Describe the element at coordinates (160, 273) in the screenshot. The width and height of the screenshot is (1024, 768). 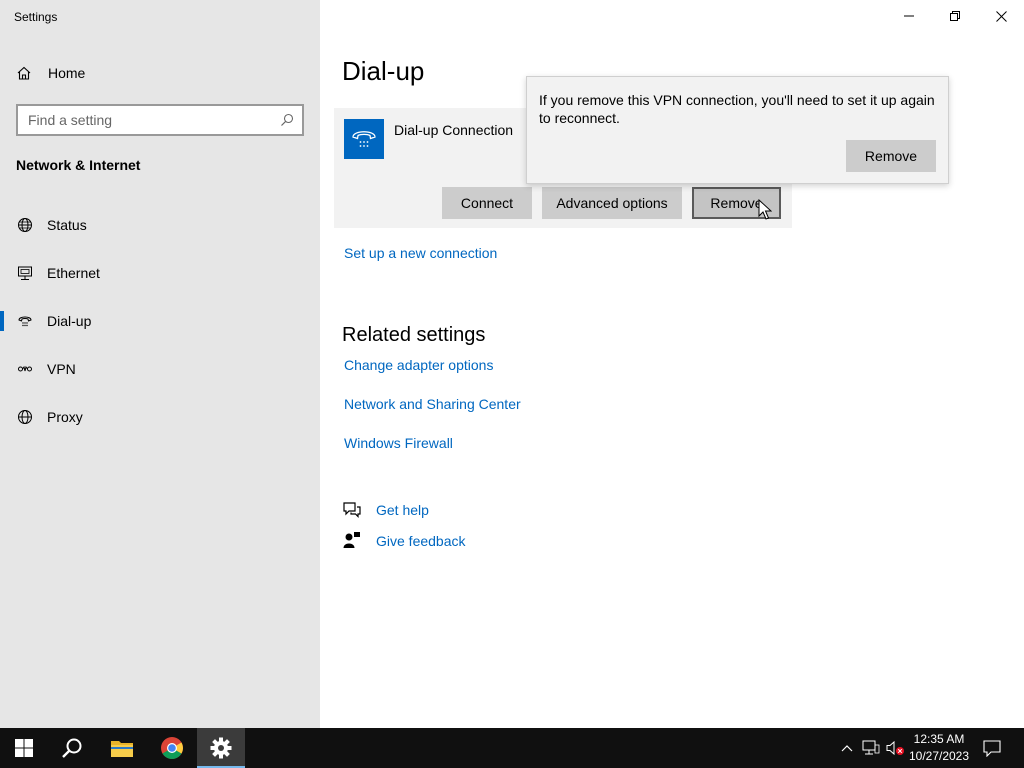
I see `sidebar-item-ethernet: Ethernet` at that location.